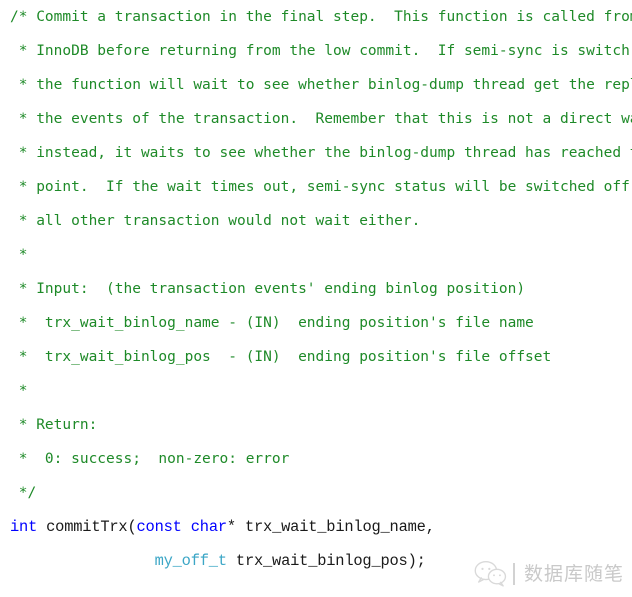 This screenshot has height=597, width=632. I want to click on code-token: trx_wait_binlog_pos);, so click(326, 561).